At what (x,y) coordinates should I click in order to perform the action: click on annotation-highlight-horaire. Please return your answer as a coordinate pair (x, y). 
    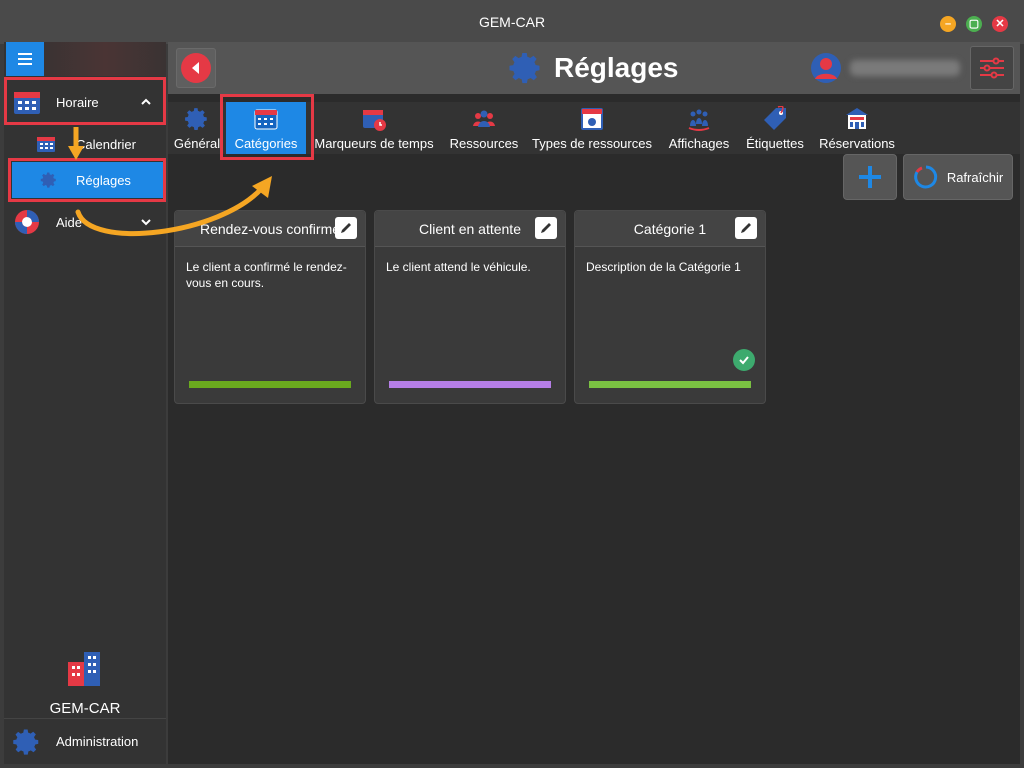
    Looking at the image, I should click on (85, 101).